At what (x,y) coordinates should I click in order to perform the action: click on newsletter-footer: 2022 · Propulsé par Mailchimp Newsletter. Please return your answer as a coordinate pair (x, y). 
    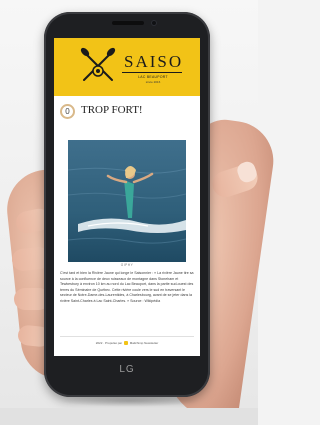
    Looking at the image, I should click on (127, 343).